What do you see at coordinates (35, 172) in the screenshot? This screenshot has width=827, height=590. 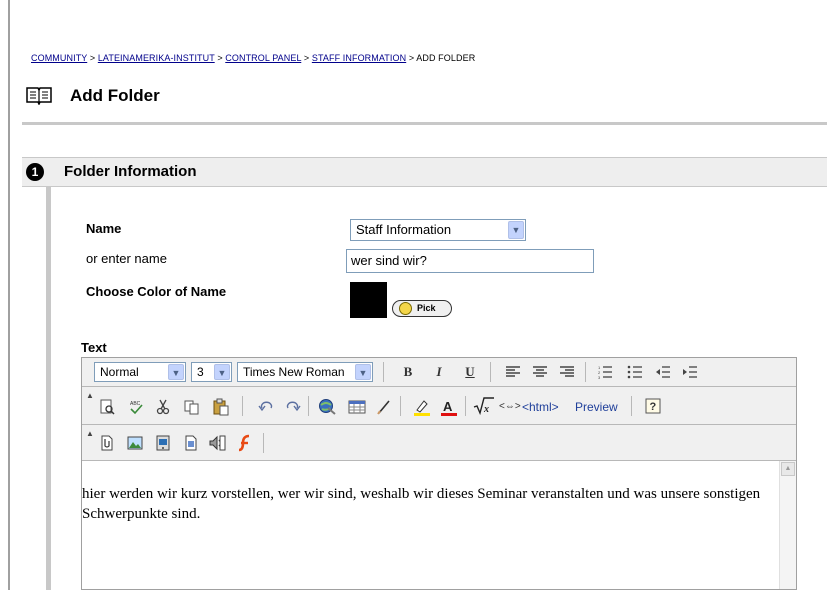 I see `step-number-badge: 1` at bounding box center [35, 172].